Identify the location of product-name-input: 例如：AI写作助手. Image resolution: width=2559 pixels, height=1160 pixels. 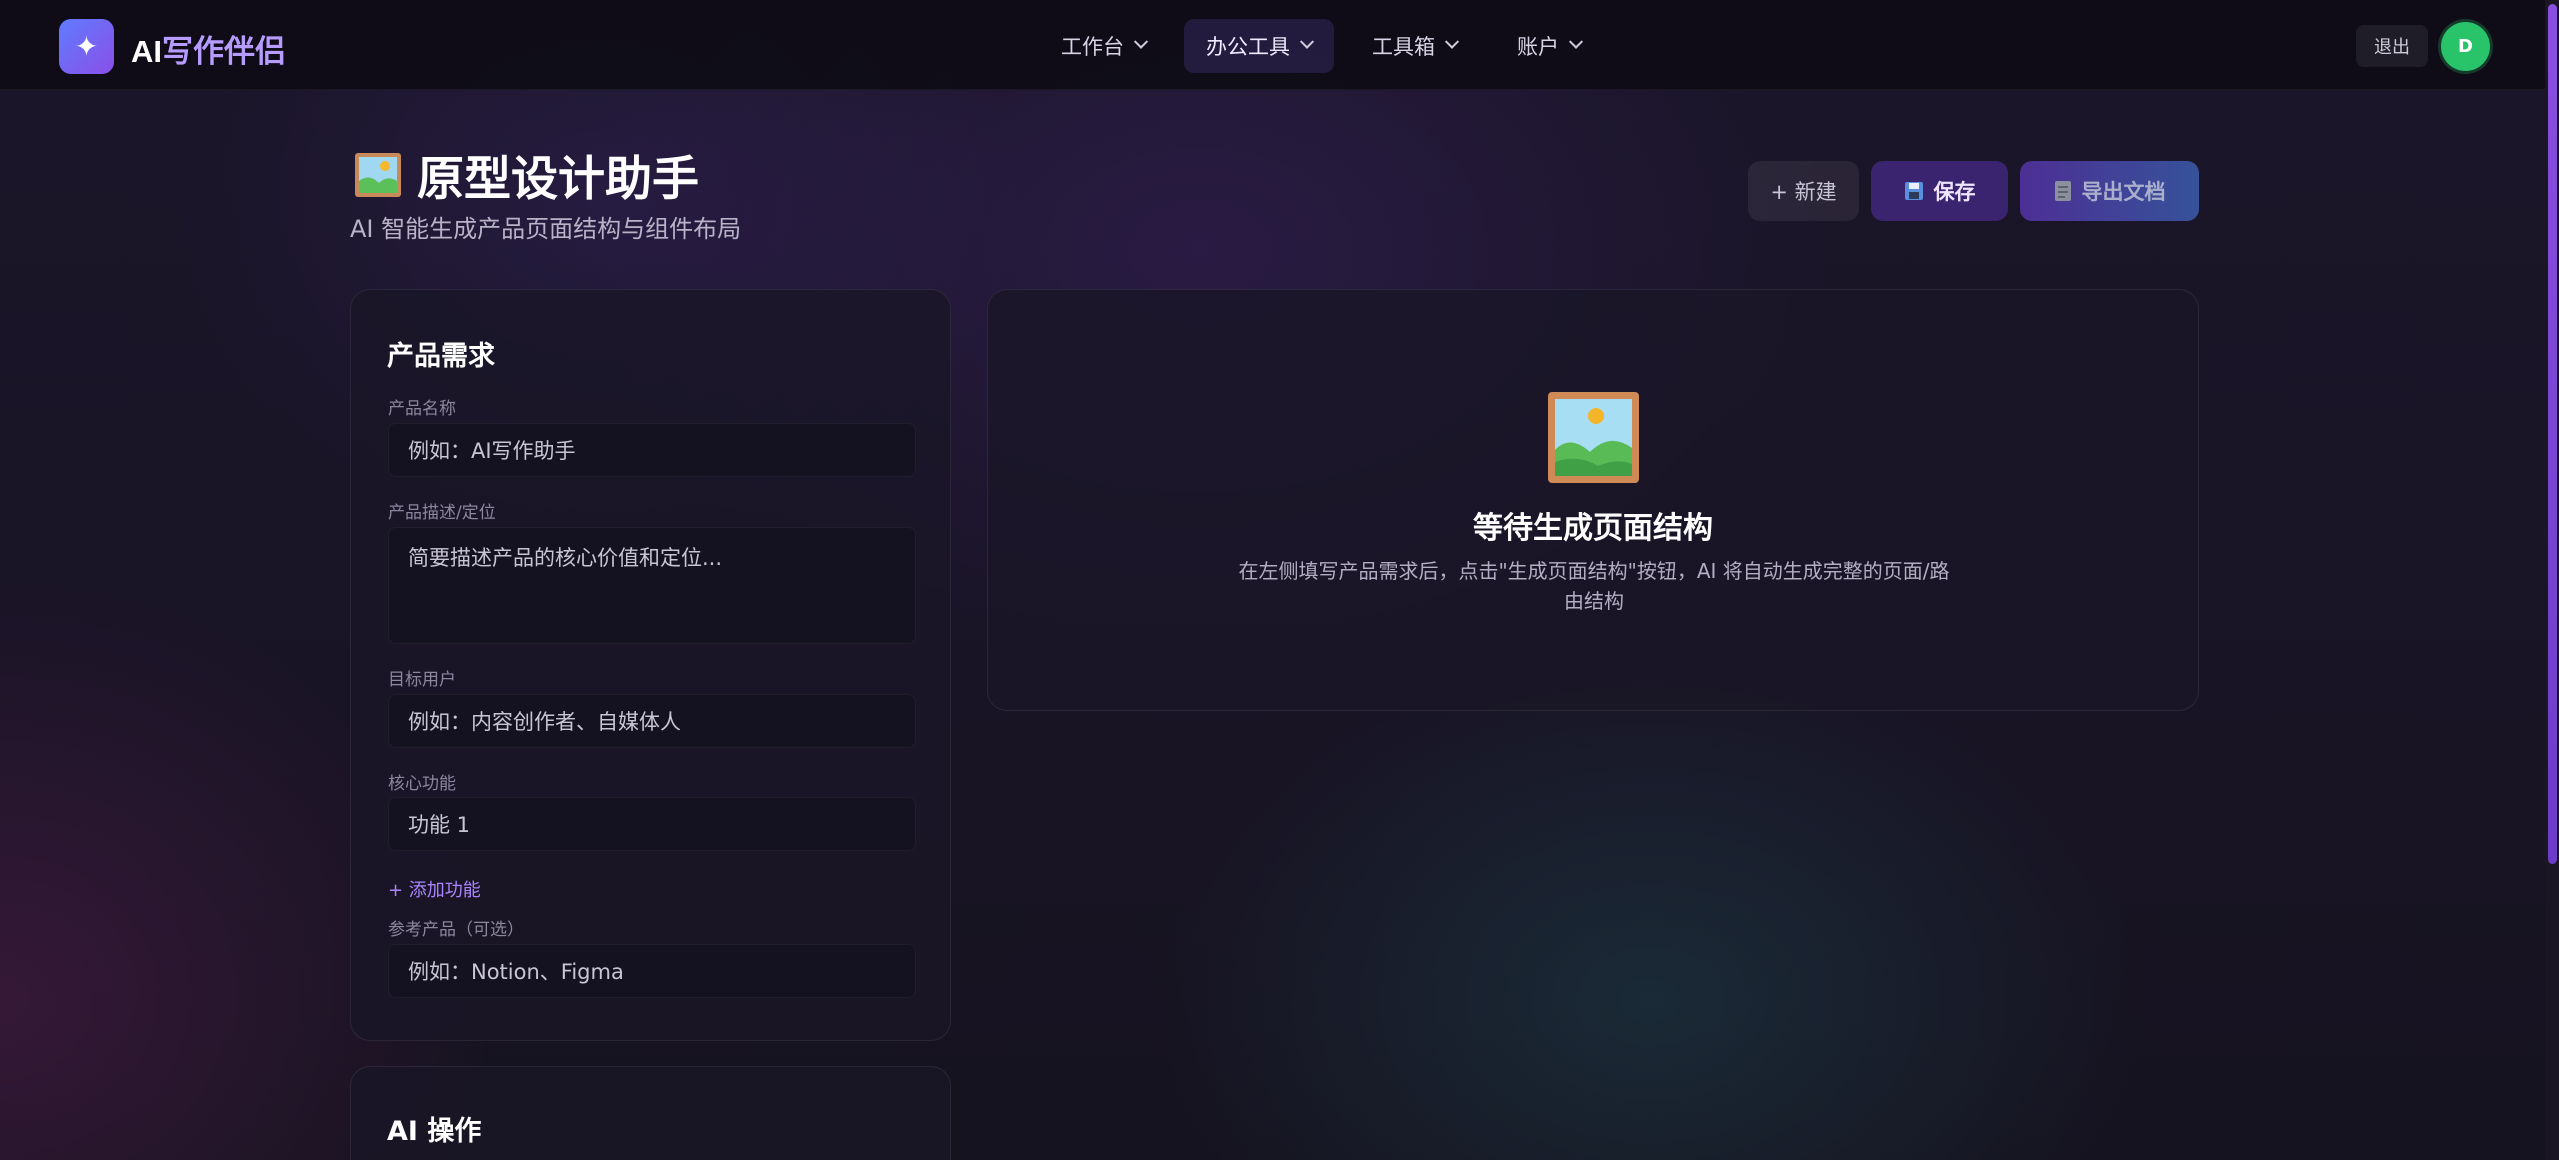
(652, 450).